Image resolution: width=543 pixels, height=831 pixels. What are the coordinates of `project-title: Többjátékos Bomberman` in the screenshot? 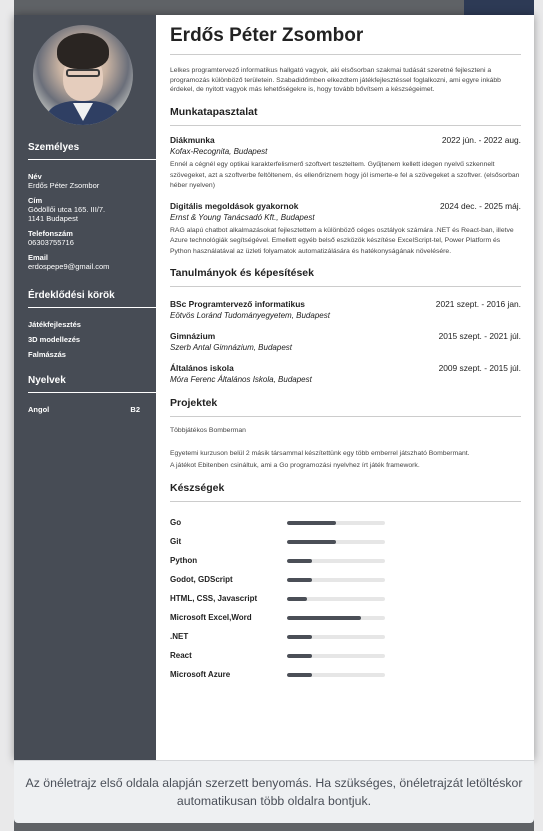 It's located at (208, 431).